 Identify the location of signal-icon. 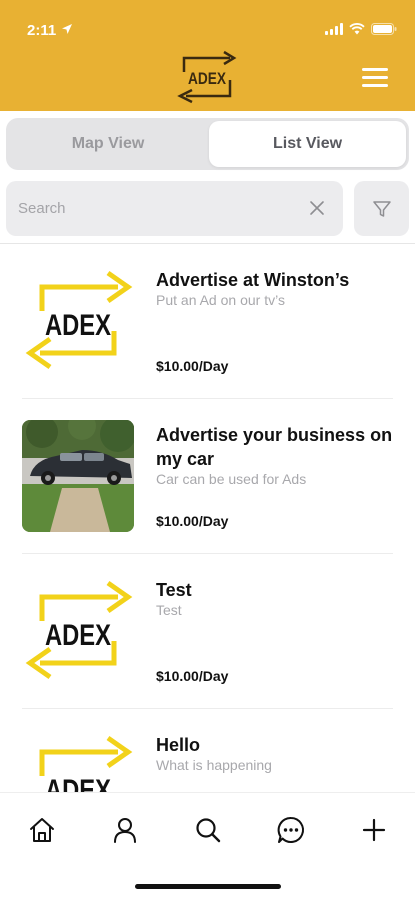
(334, 29).